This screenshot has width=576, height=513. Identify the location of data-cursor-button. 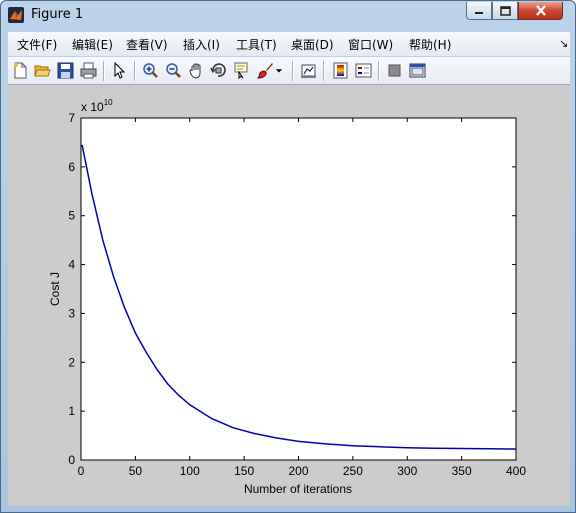
(241, 70).